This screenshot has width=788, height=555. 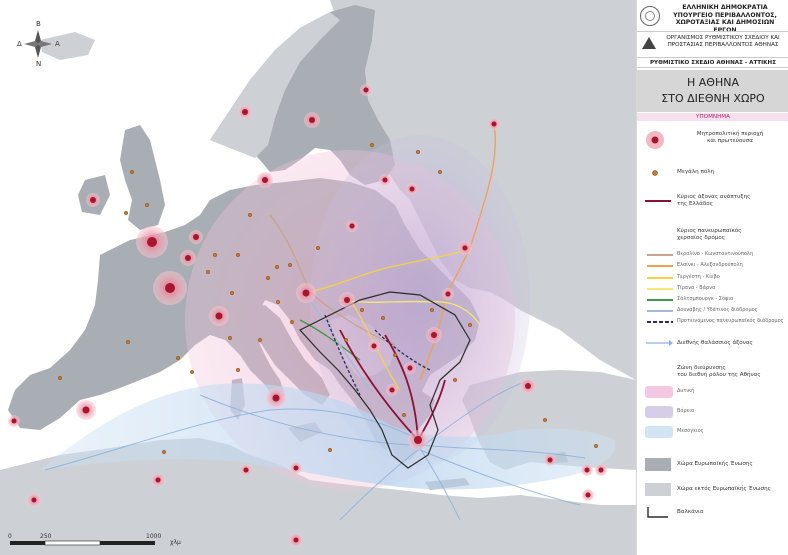 I want to click on iceland-land, so click(x=67, y=46).